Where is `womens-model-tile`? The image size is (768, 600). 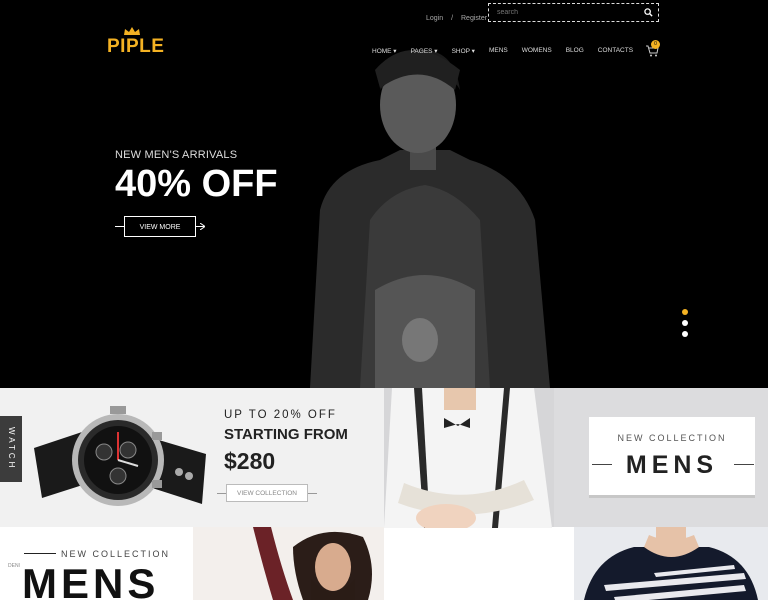 womens-model-tile is located at coordinates (288, 563).